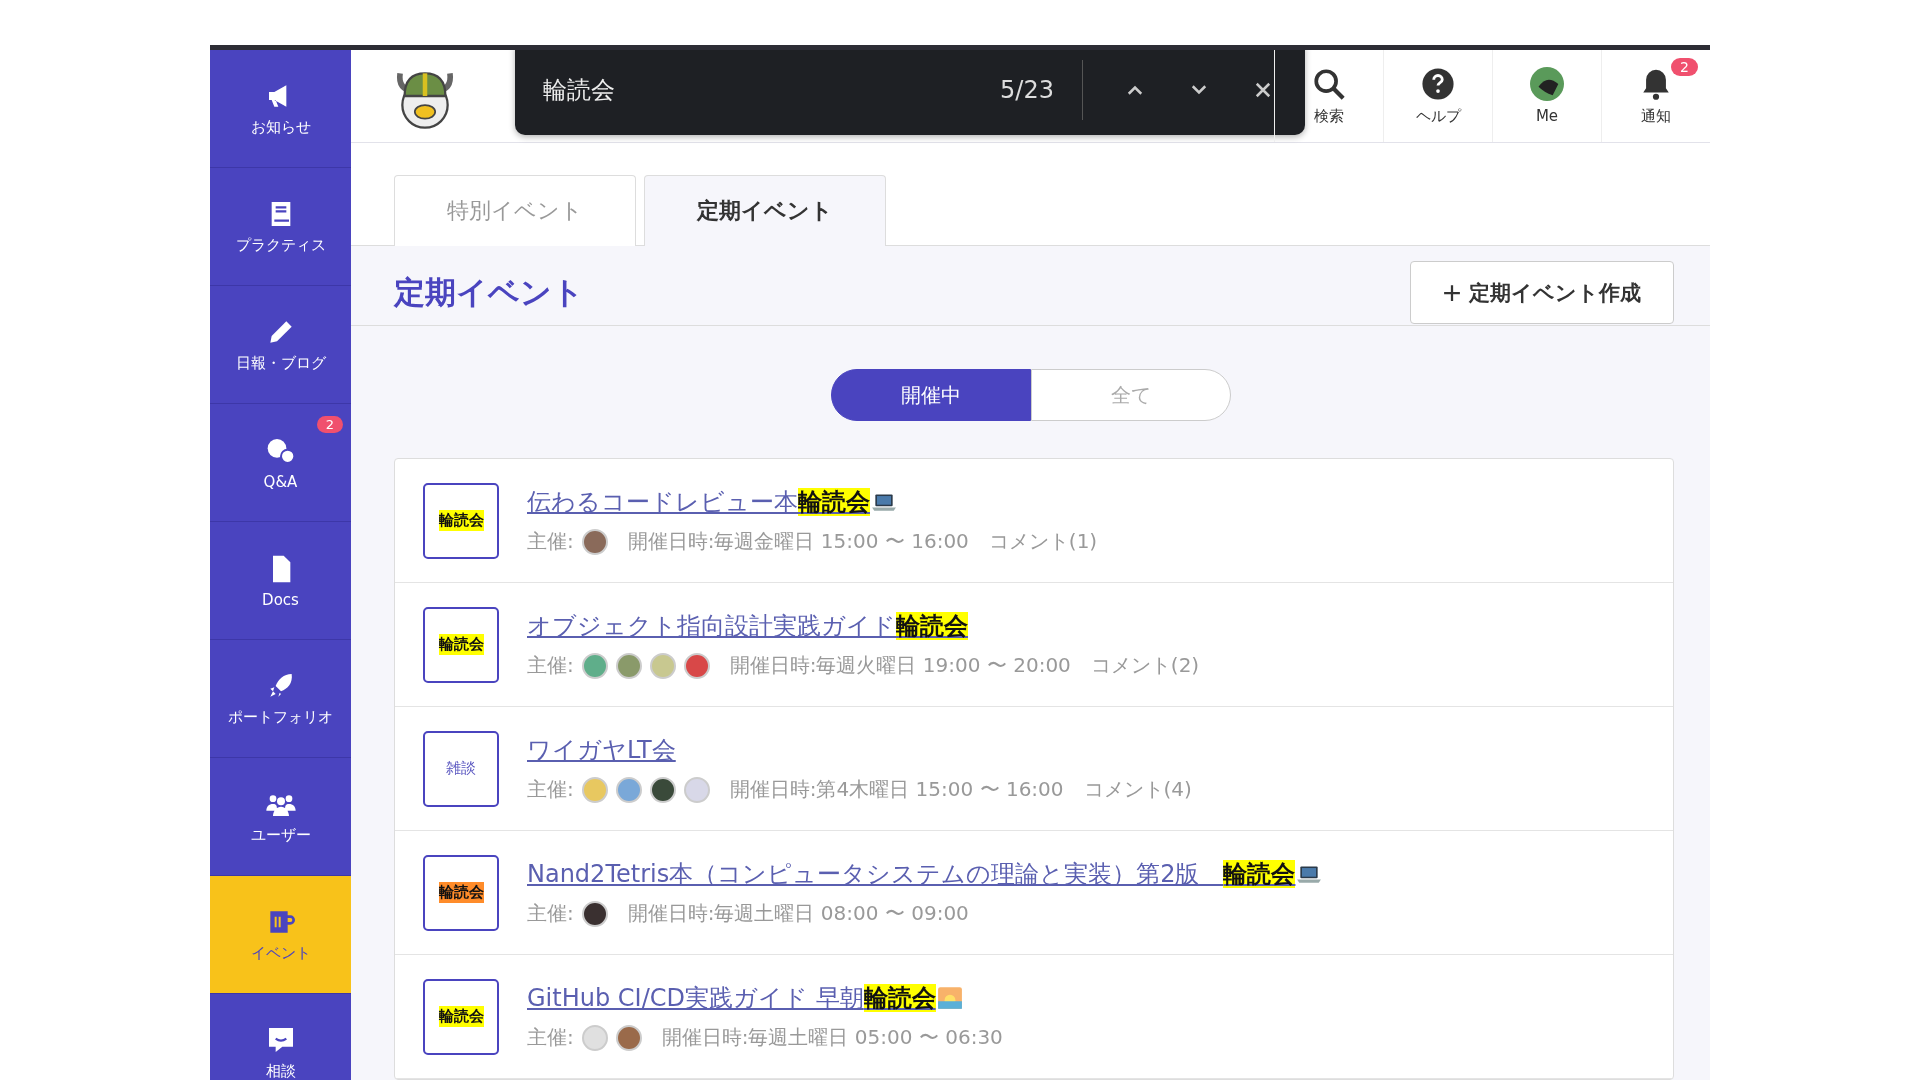 This screenshot has width=1920, height=1080. I want to click on tab: 定期イベント, so click(765, 210).